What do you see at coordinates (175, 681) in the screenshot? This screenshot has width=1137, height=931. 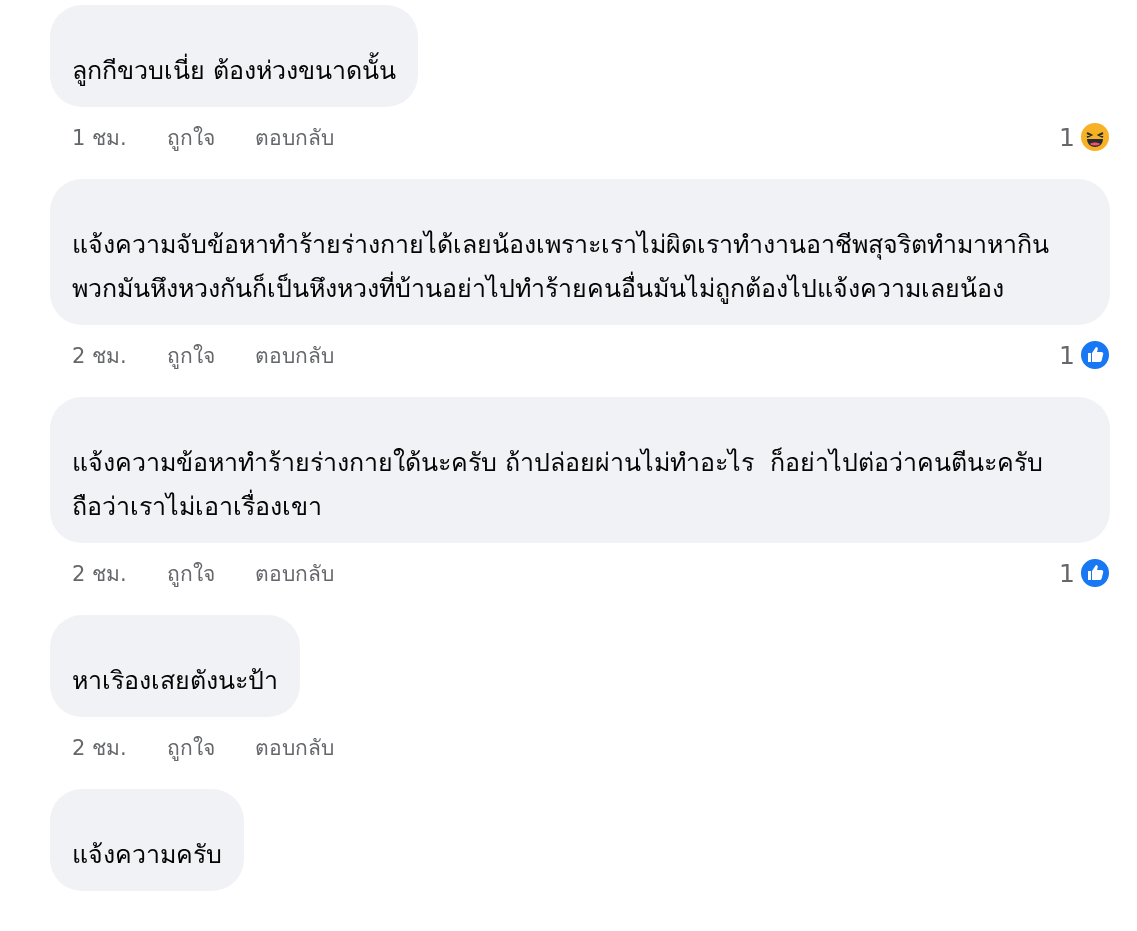 I see `comment-text: หาเริองเสยตังนะป้า` at bounding box center [175, 681].